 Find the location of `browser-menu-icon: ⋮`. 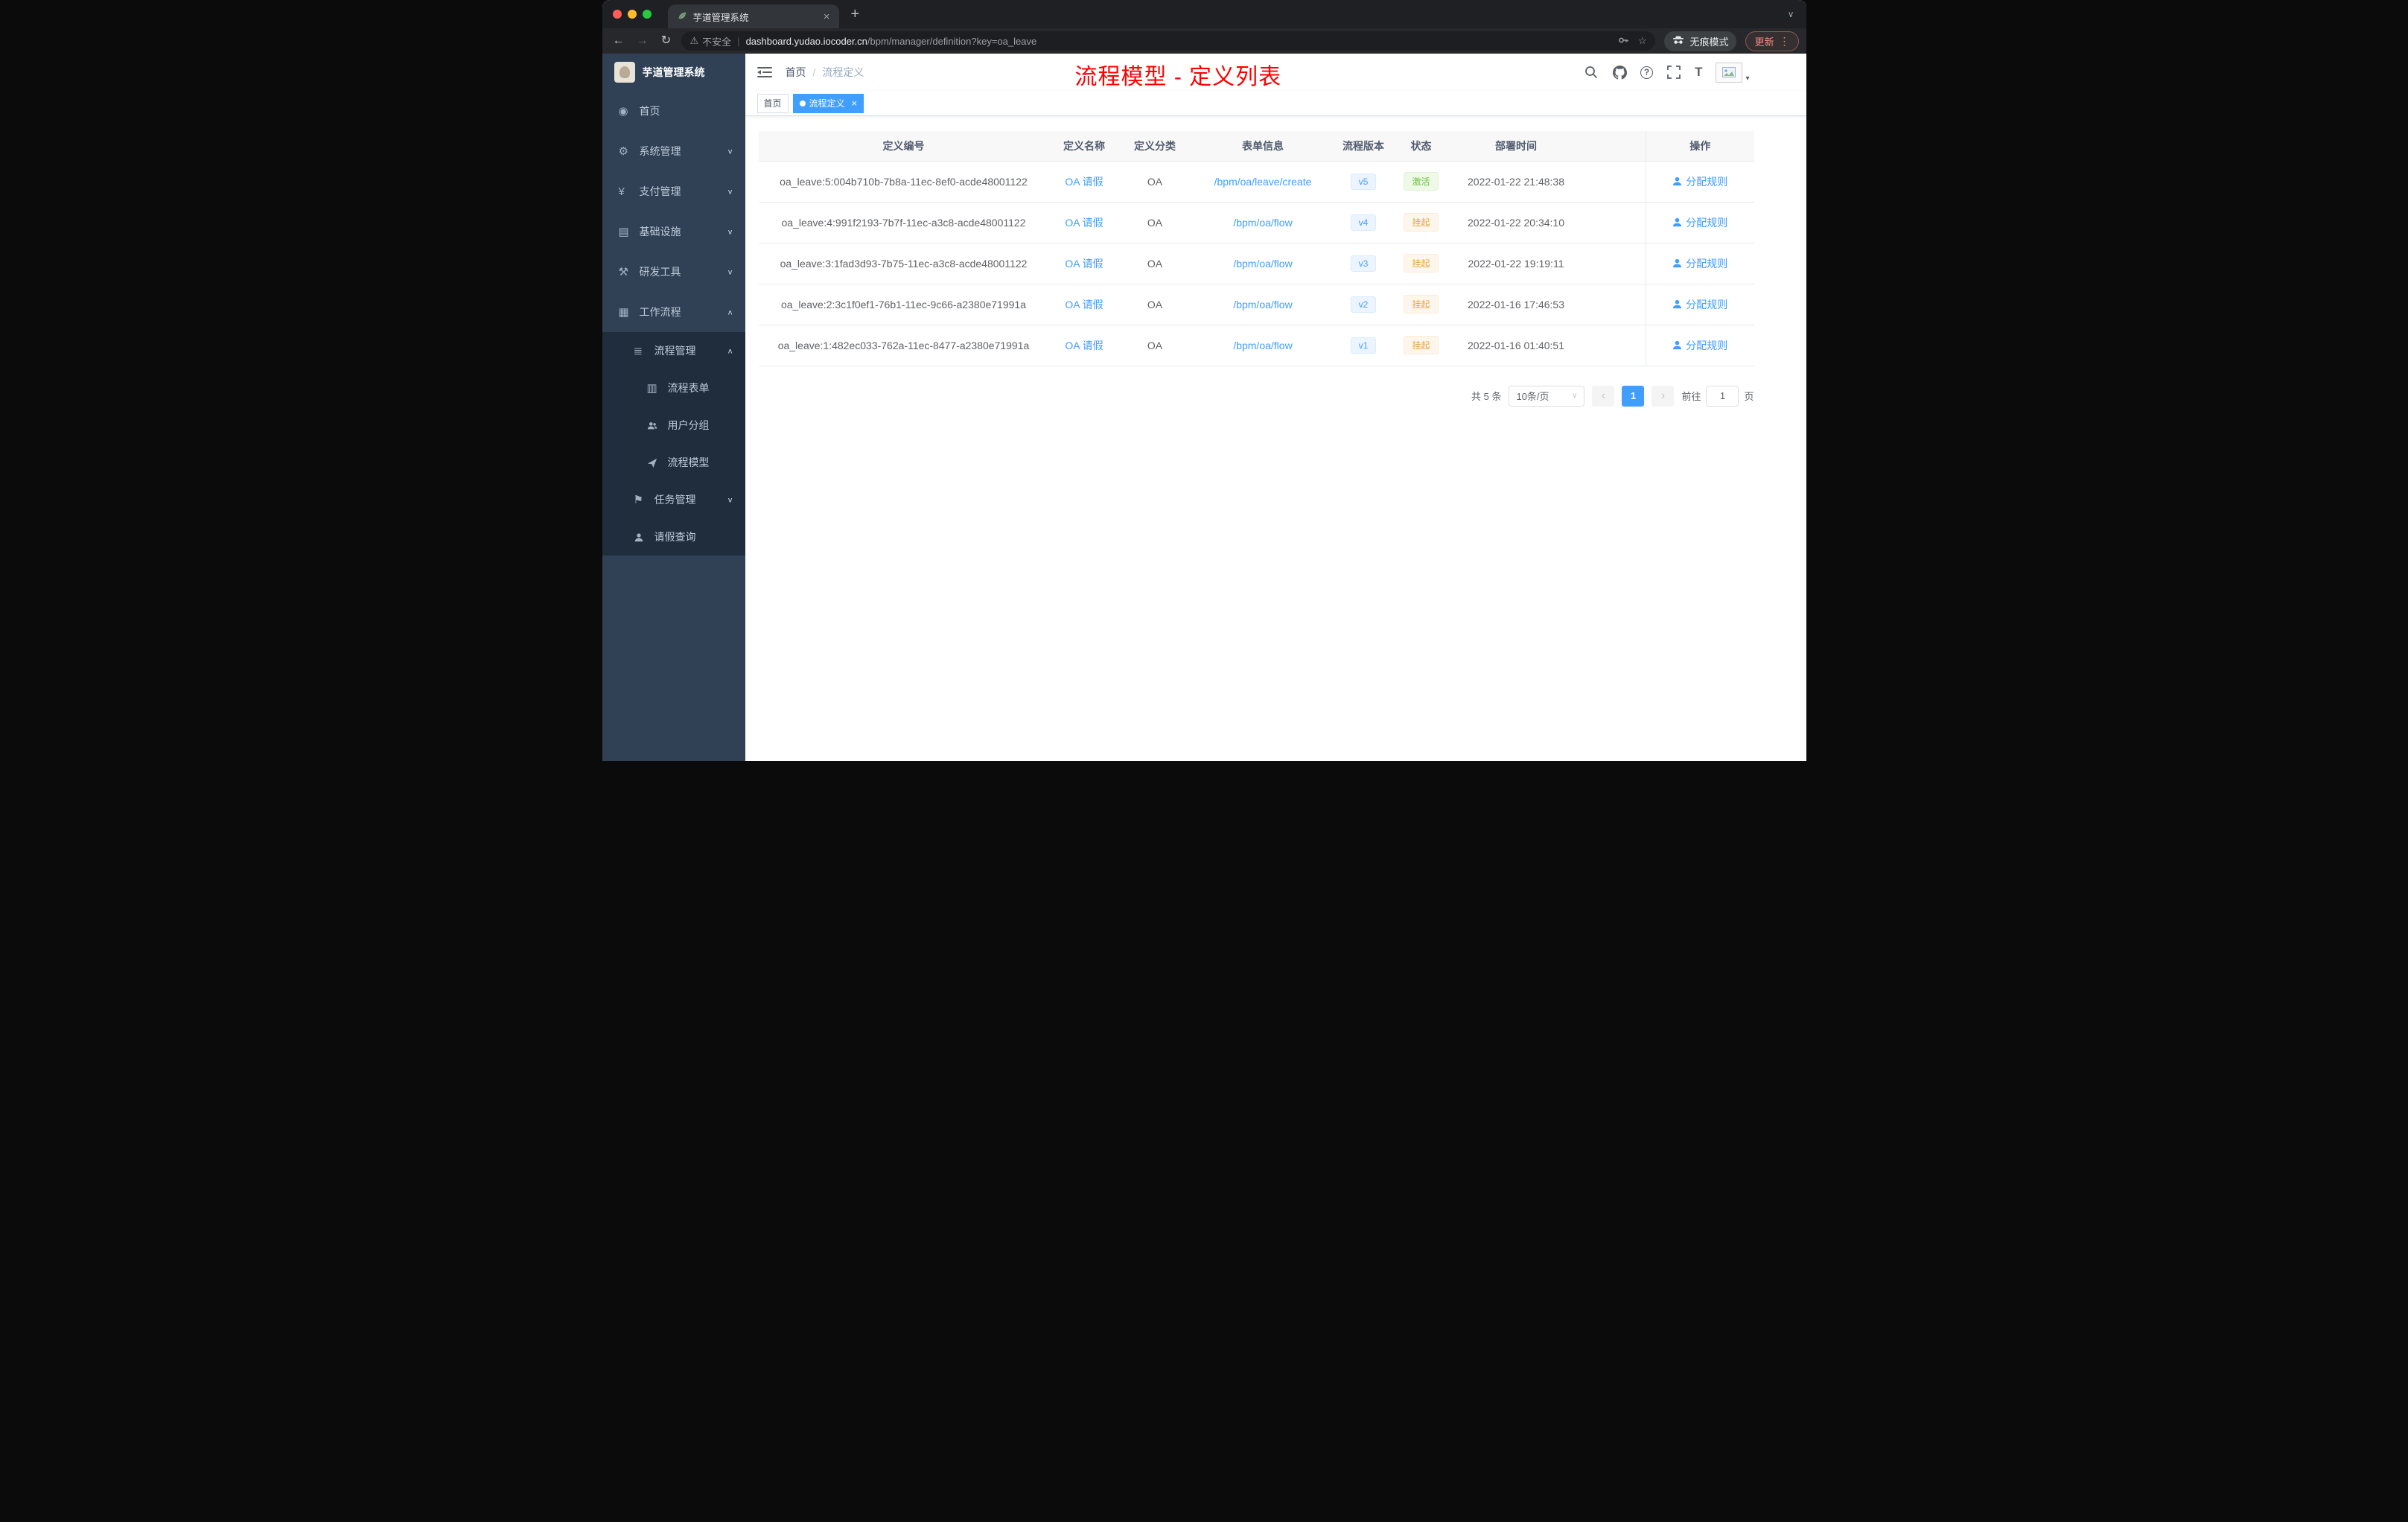

browser-menu-icon: ⋮ is located at coordinates (1785, 41).